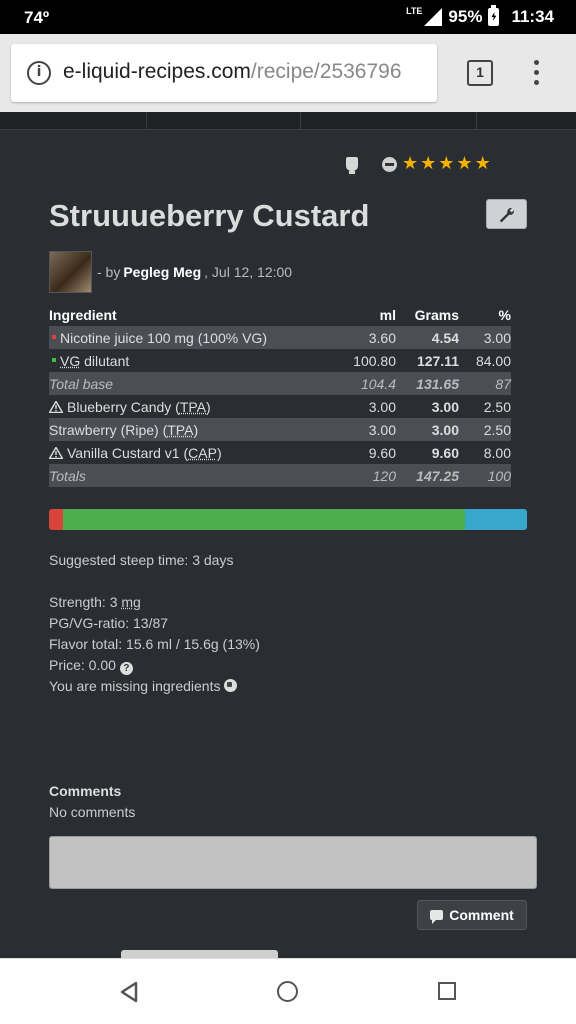  What do you see at coordinates (162, 272) in the screenshot?
I see `author-link: Pegleg Meg` at bounding box center [162, 272].